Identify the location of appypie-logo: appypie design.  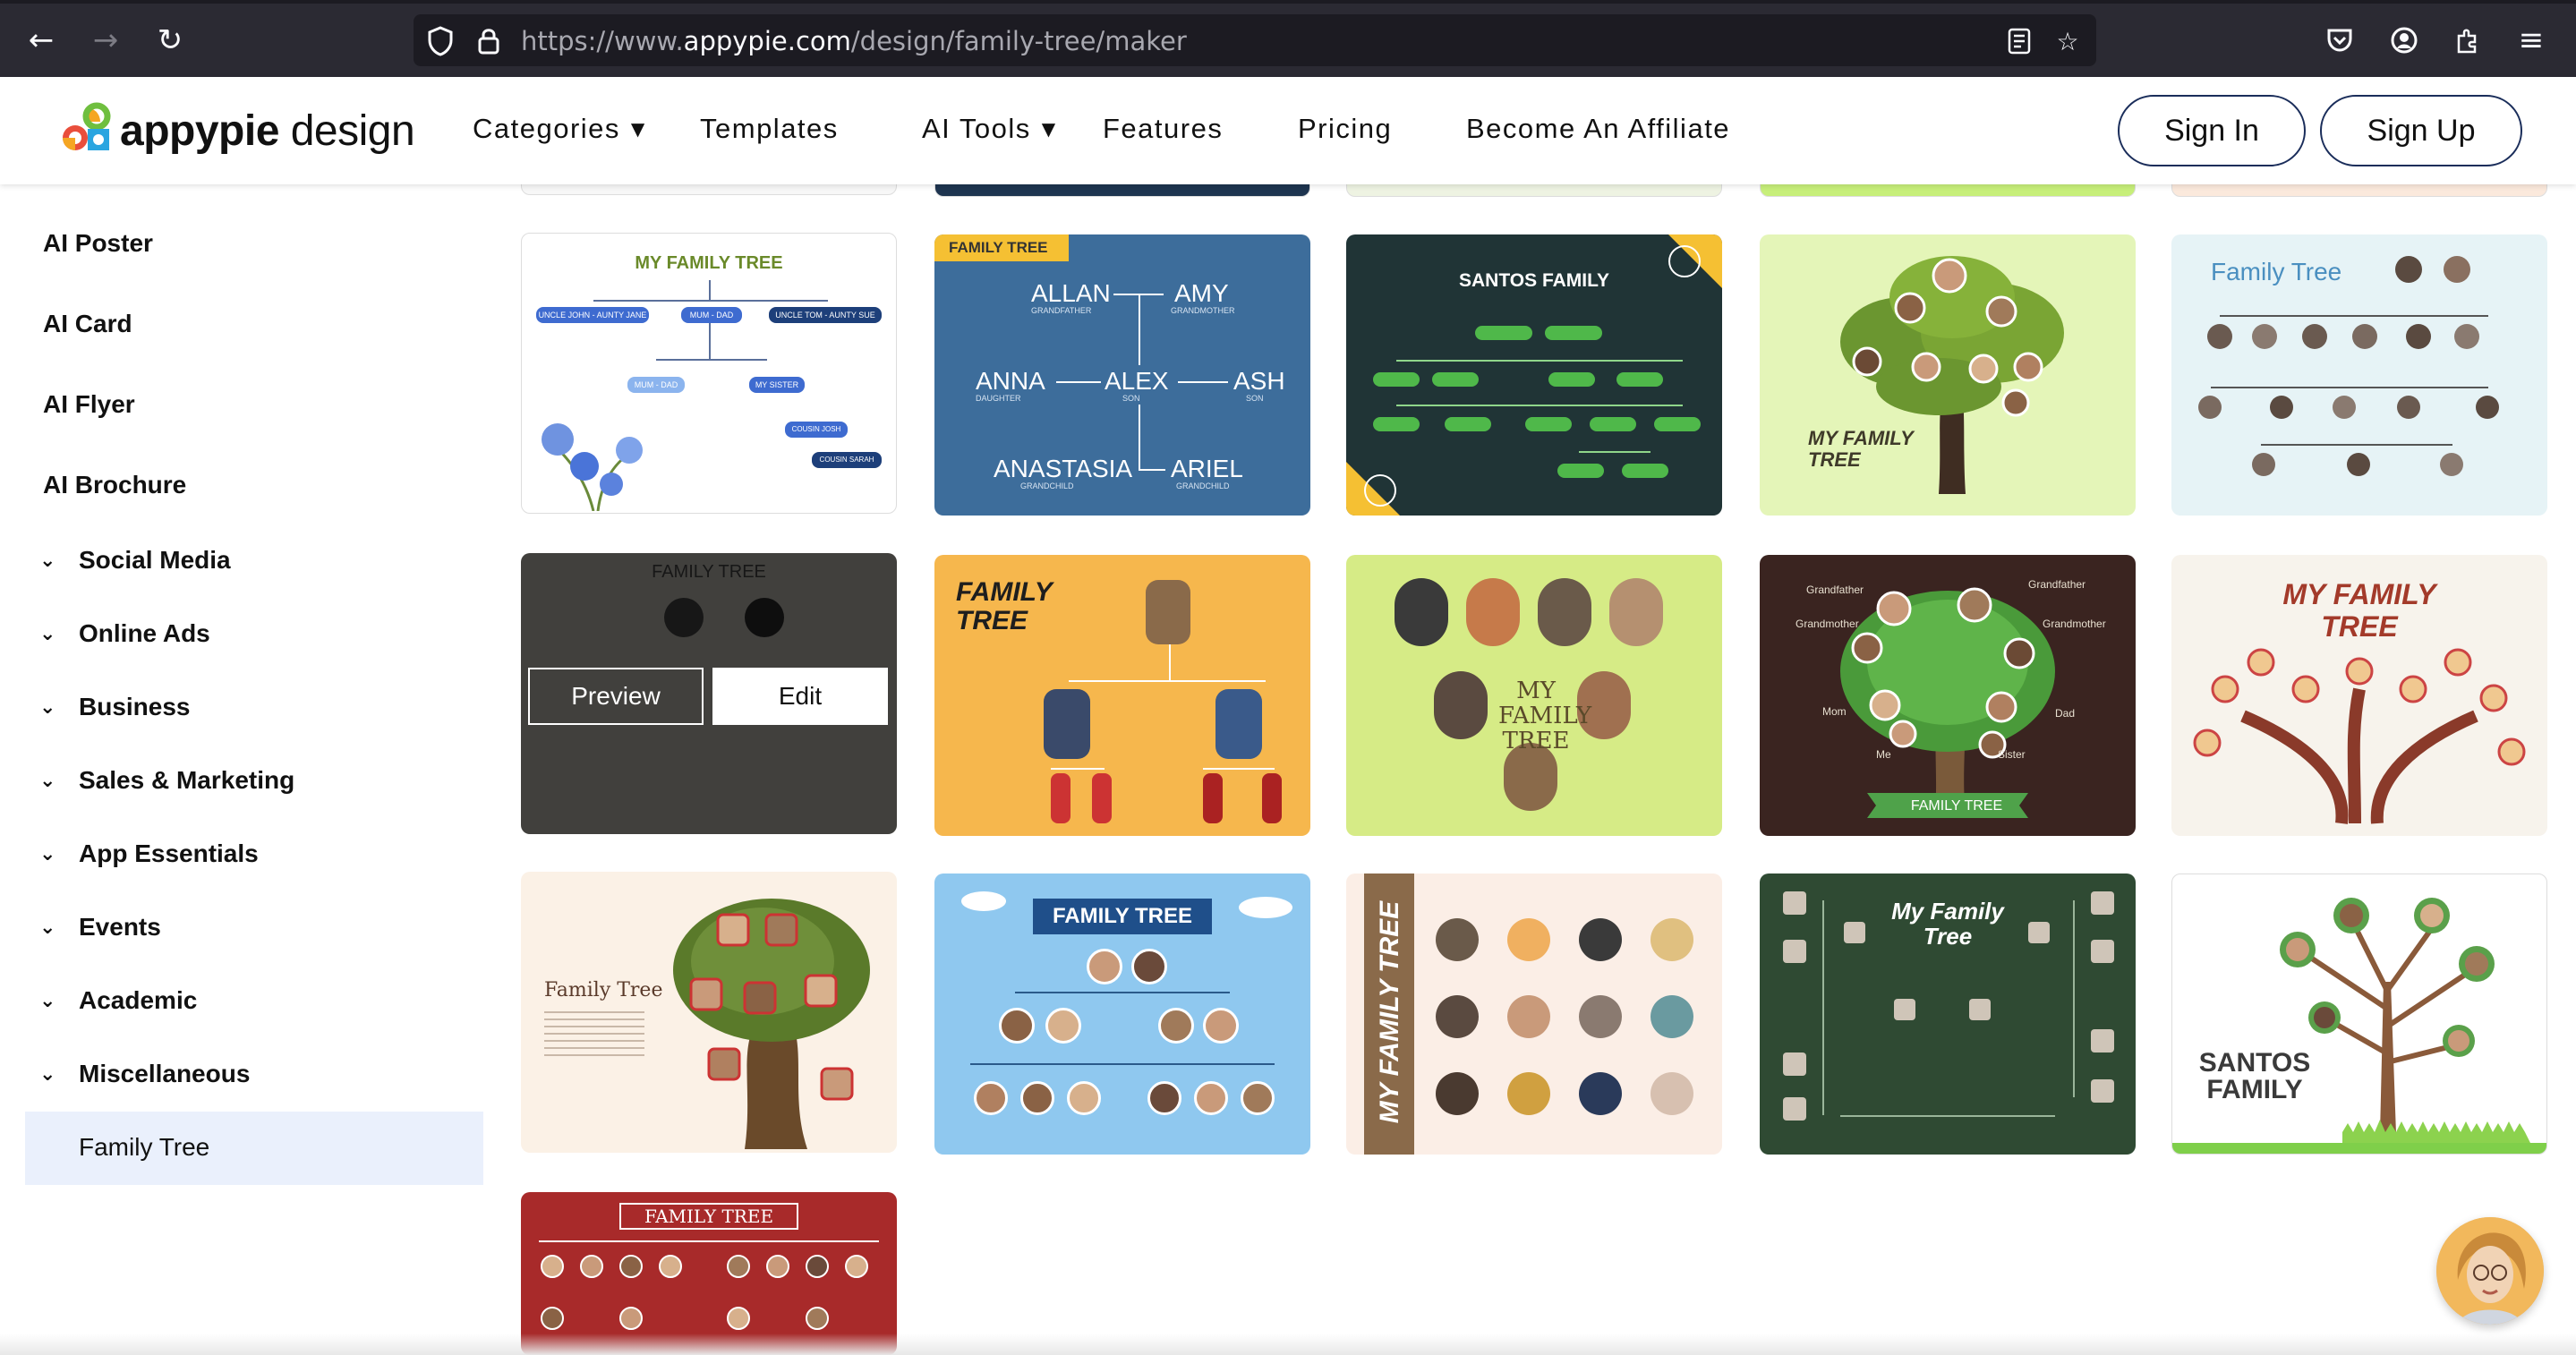
(236, 130).